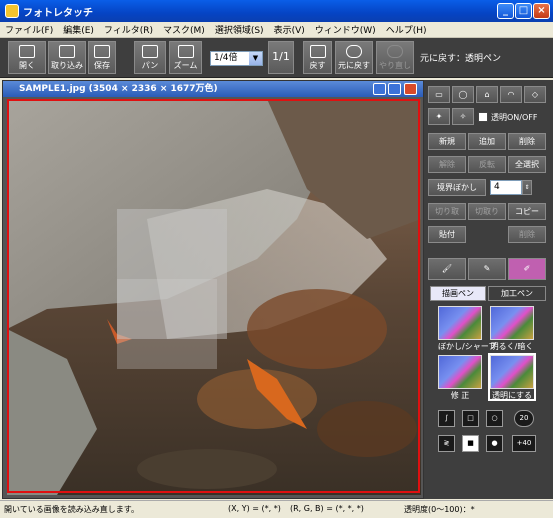 This screenshot has height=518, width=553. What do you see at coordinates (447, 211) in the screenshot?
I see `cut-button: 切り取` at bounding box center [447, 211].